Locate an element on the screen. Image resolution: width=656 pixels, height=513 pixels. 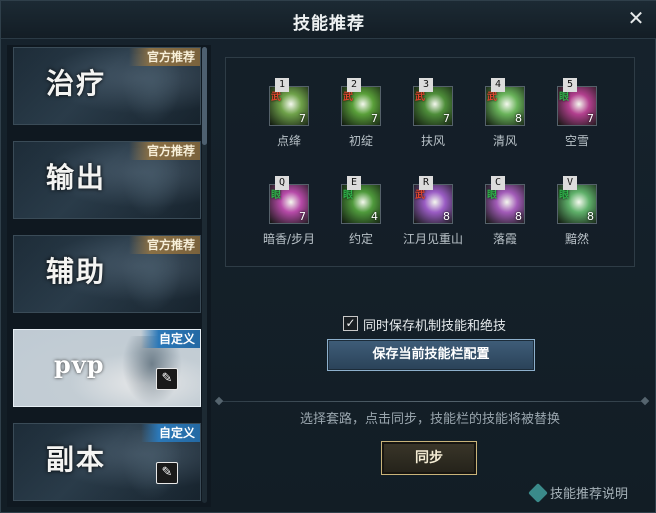
skill-hotkey: R is located at coordinates (426, 183).